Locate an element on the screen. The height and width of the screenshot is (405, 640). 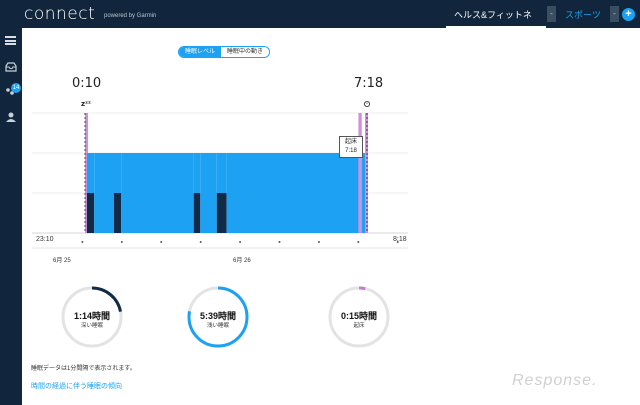
sports-dropdown-caret: - is located at coordinates (614, 14).